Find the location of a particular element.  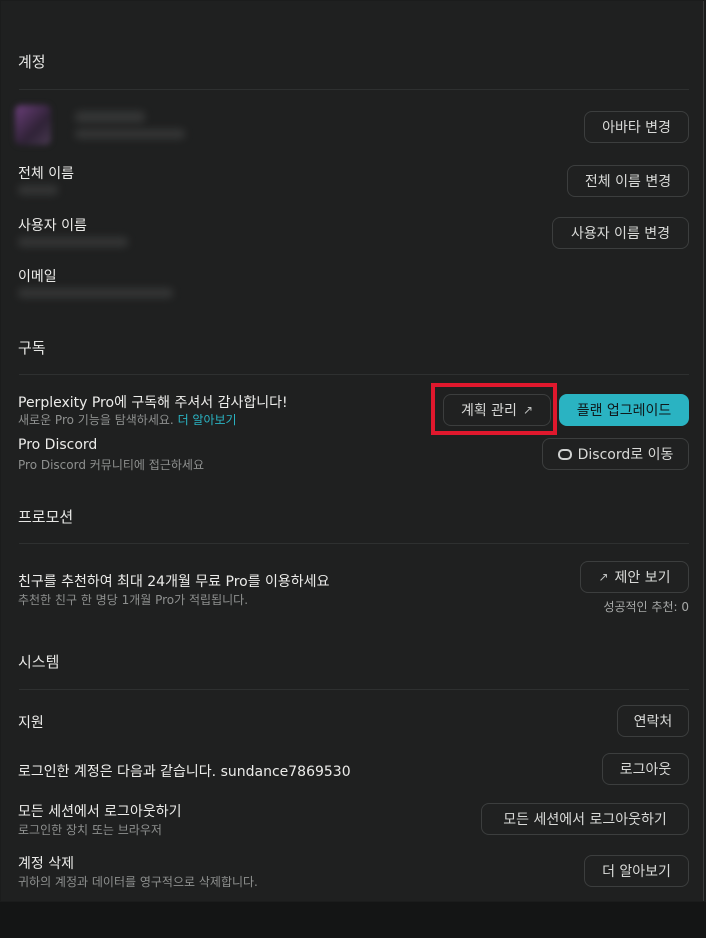

subscription-explore: 새로운 Pro 기능을 탐색하세요. 더 알아보기 is located at coordinates (127, 419).